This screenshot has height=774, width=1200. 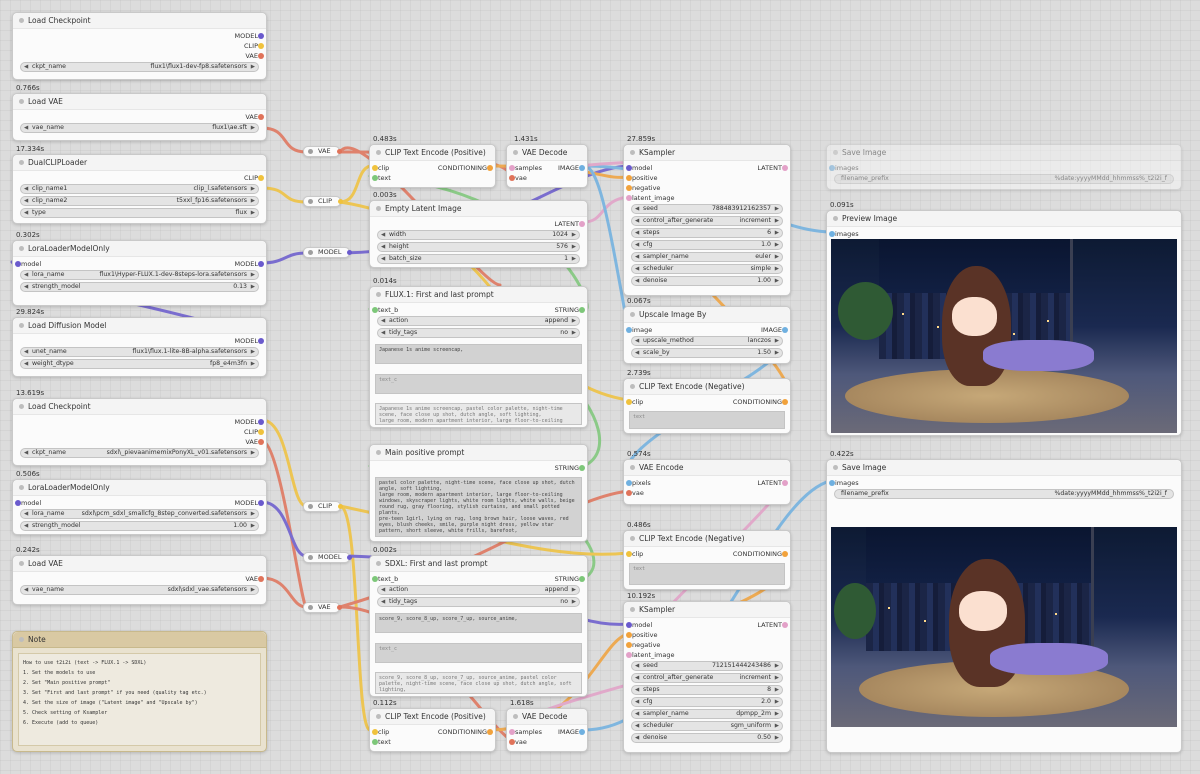 I want to click on node-title: CLIP Text Encode (Negative), so click(x=707, y=387).